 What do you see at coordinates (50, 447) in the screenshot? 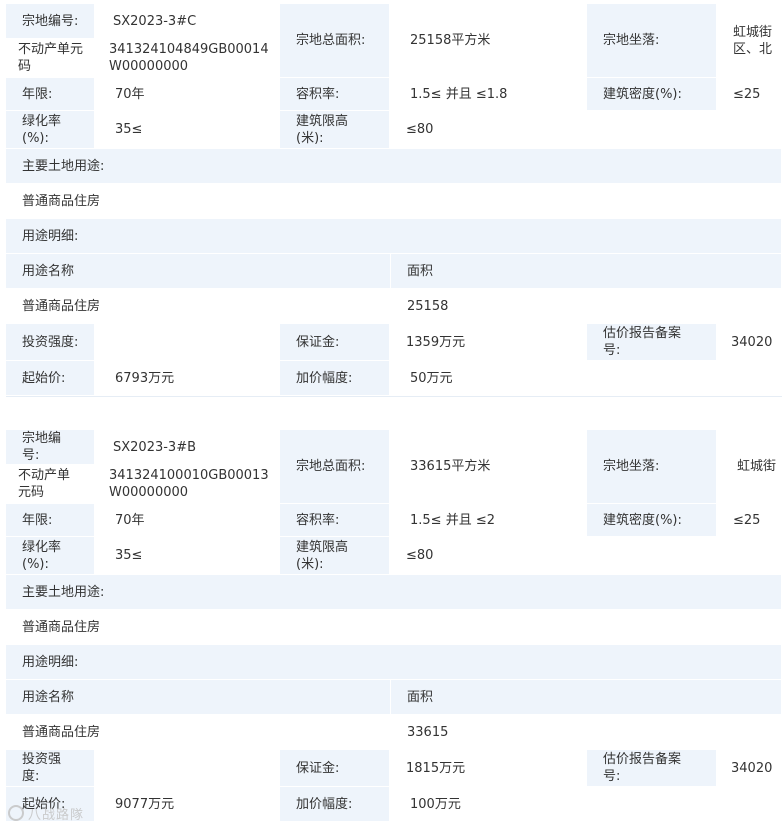
I see `parcel-no-label: 宗地编 号:` at bounding box center [50, 447].